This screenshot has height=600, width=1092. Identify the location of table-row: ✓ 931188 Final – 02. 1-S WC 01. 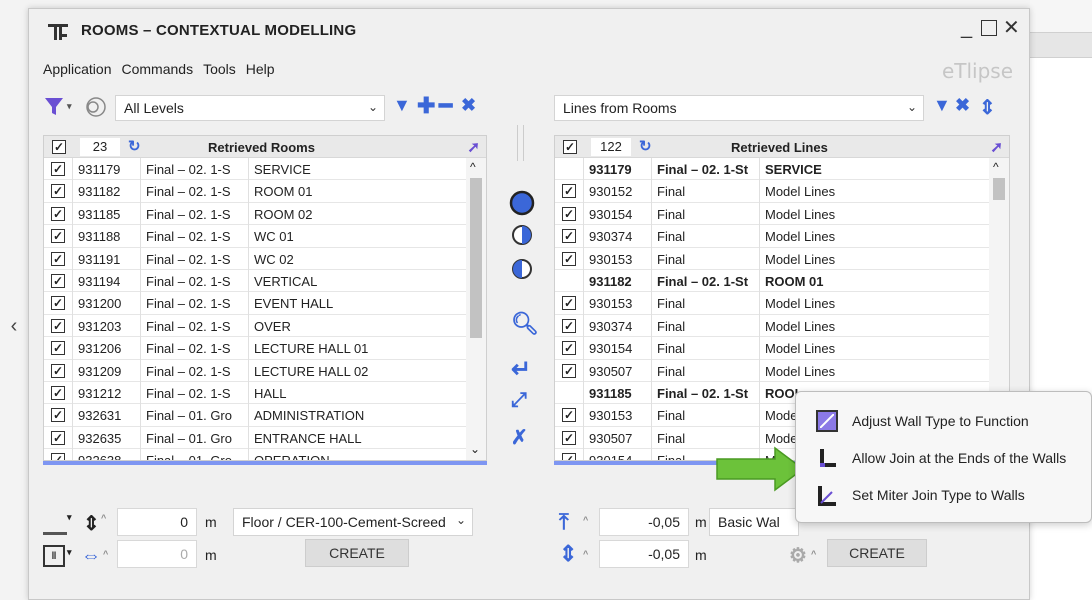
(255, 236).